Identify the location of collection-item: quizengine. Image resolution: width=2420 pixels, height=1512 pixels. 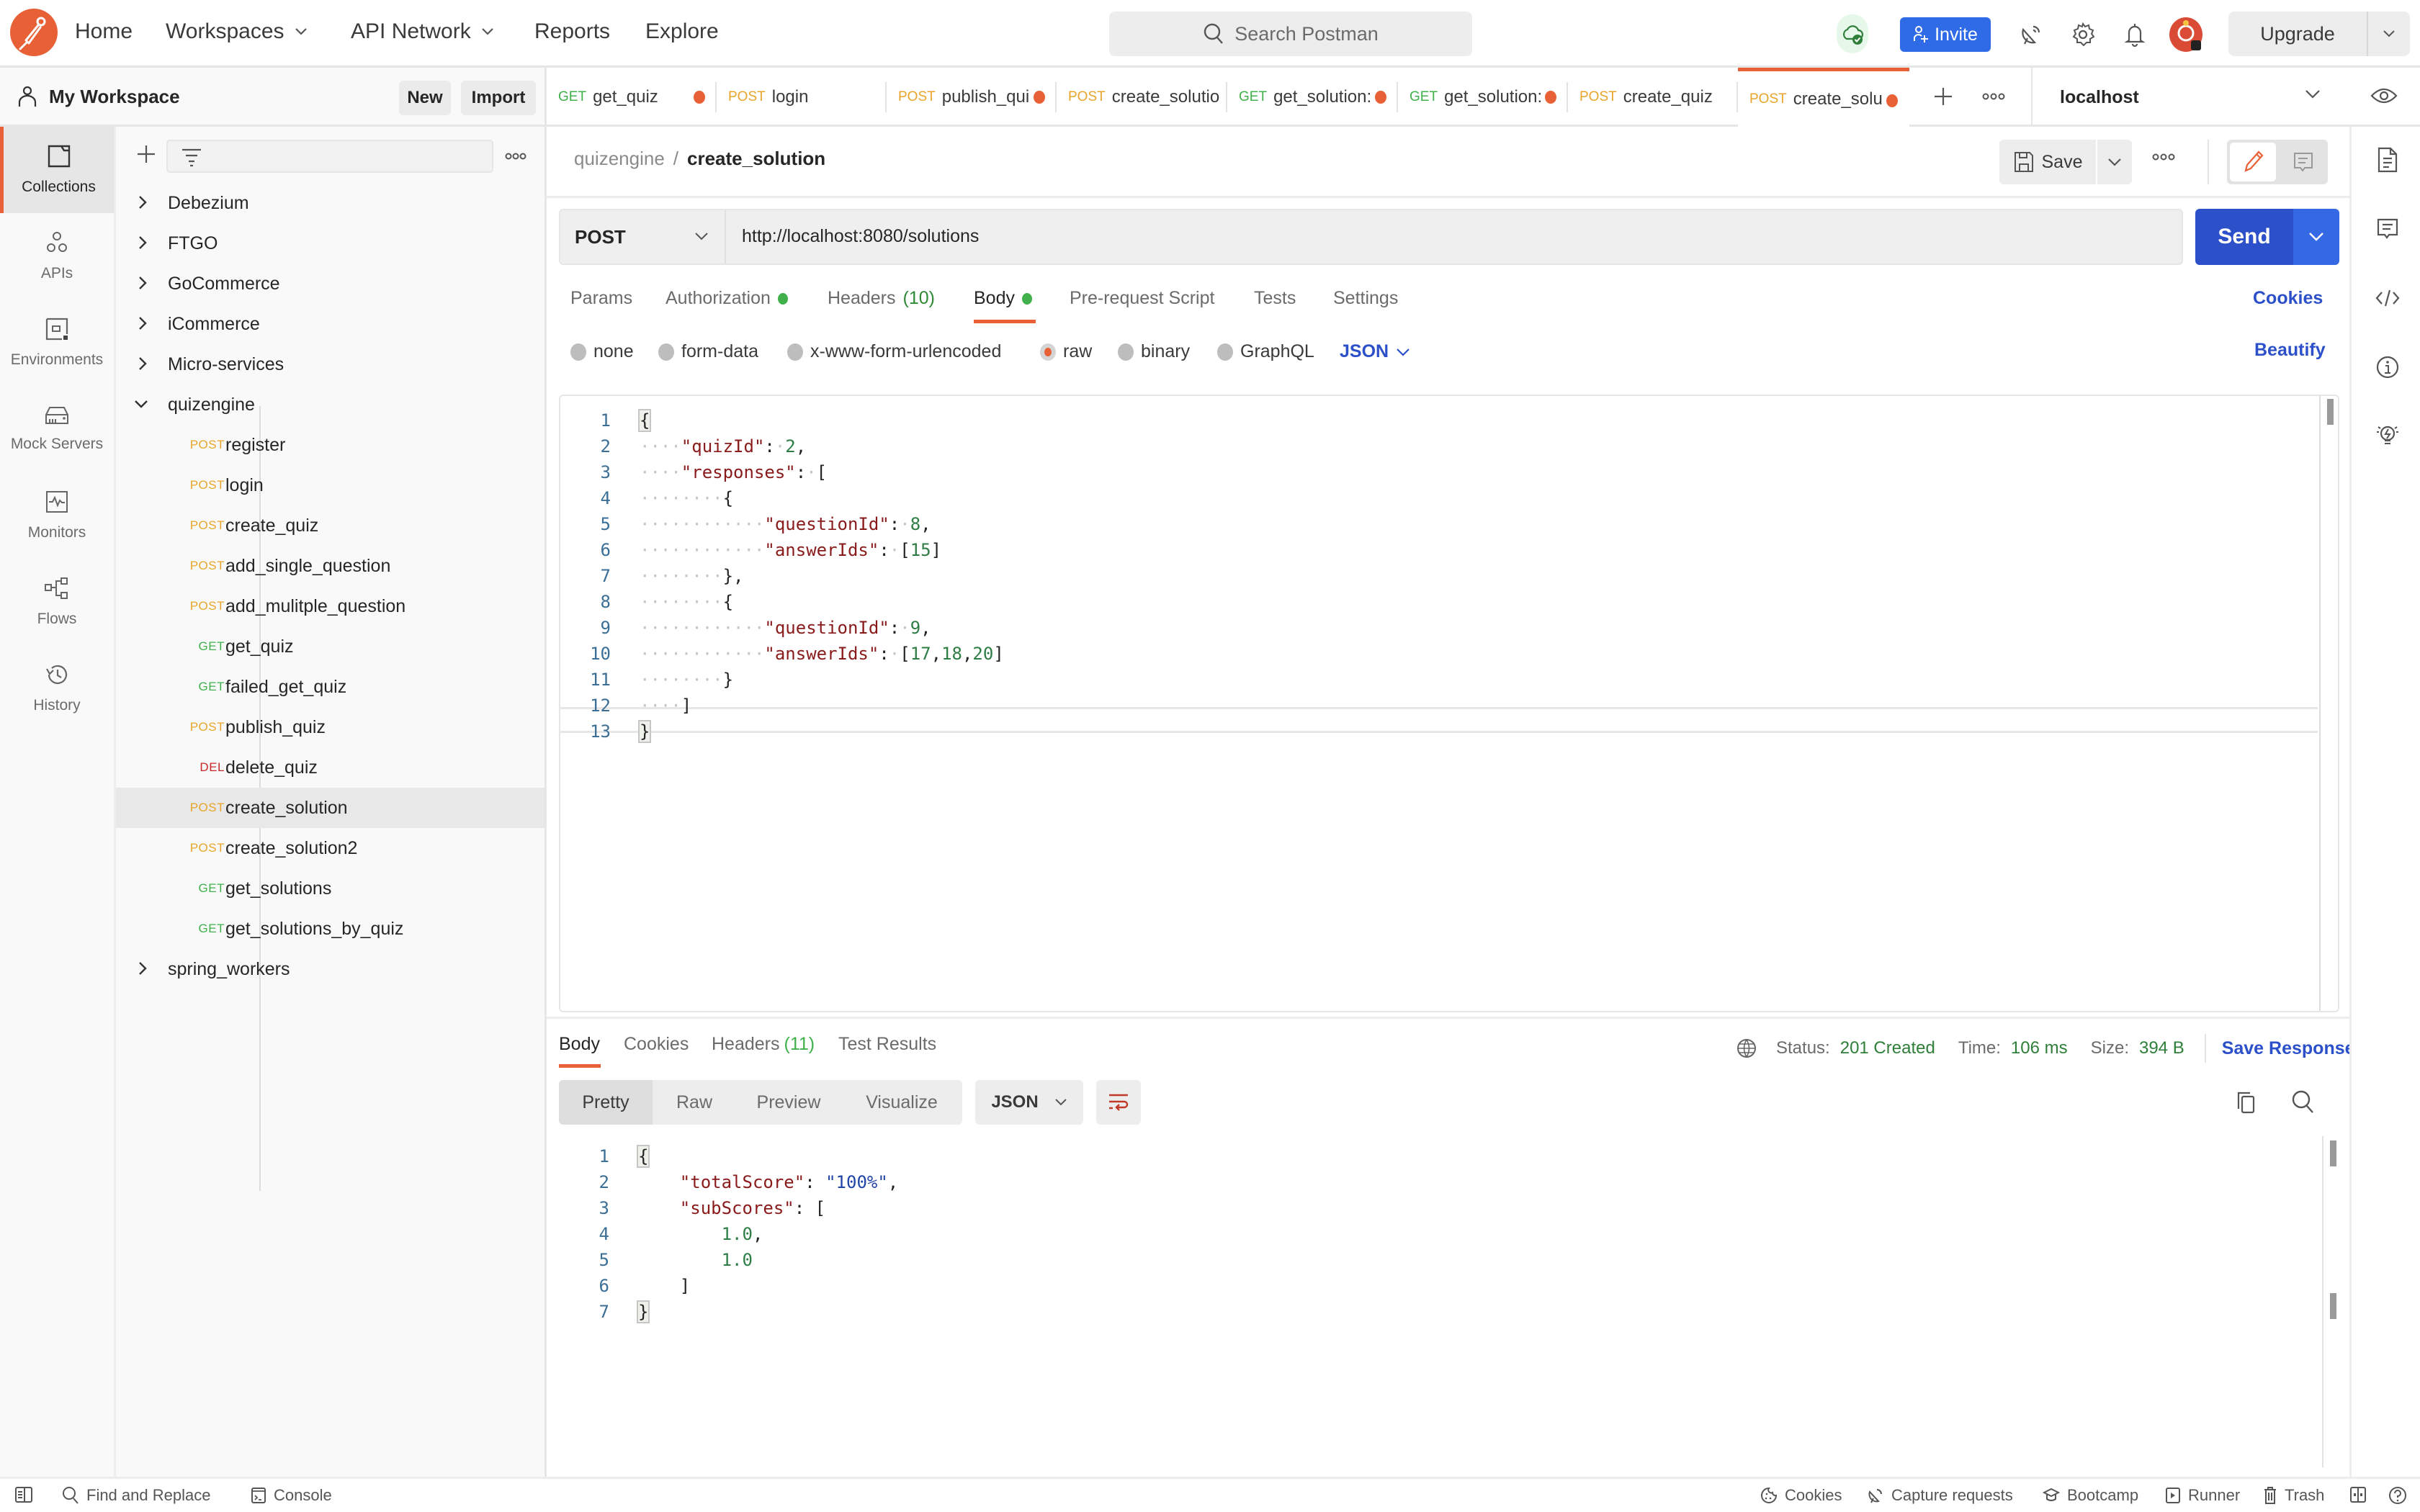
(330, 404).